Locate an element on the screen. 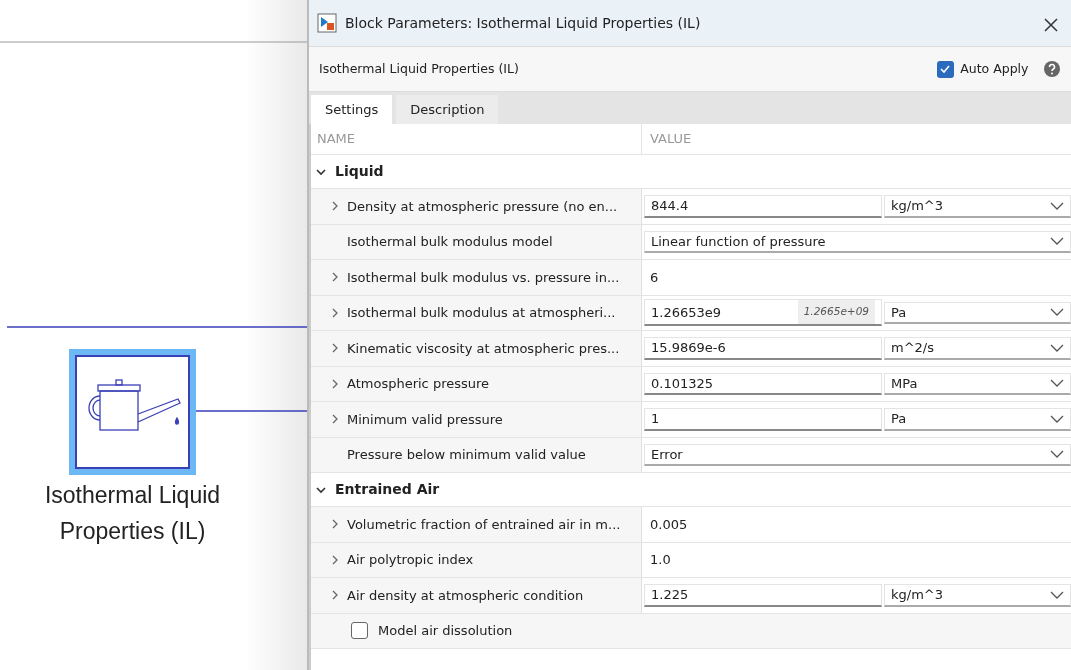  column-header: VALUE is located at coordinates (671, 139).